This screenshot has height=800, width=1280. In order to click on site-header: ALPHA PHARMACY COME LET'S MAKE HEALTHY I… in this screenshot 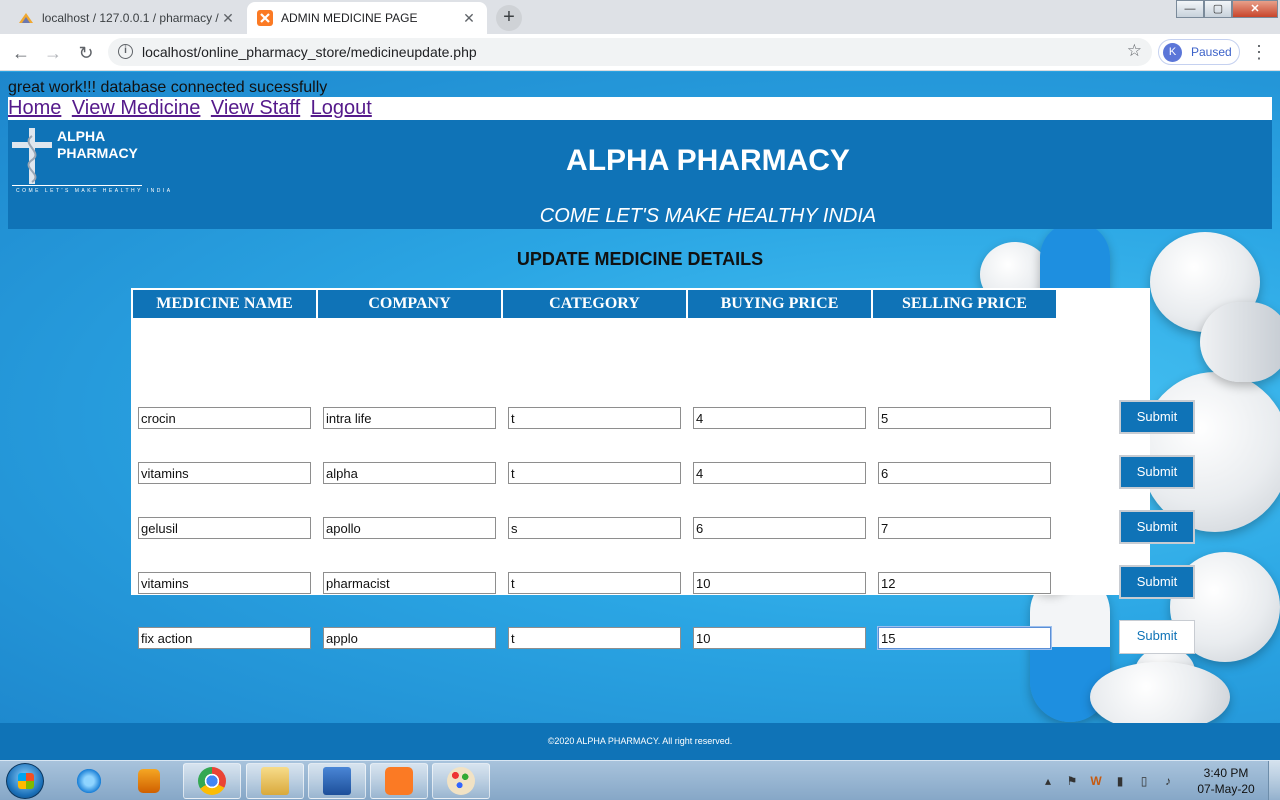, I will do `click(640, 174)`.